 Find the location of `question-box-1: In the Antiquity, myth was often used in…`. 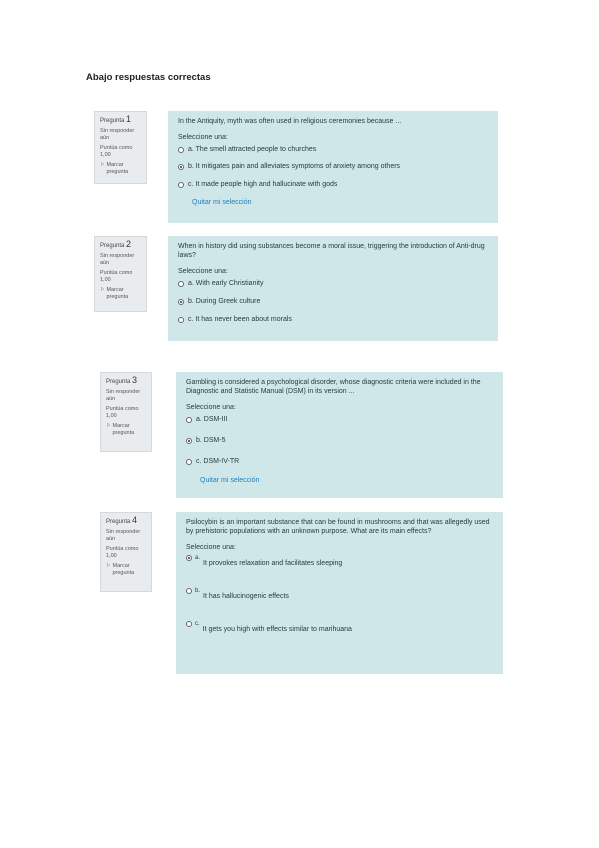

question-box-1: In the Antiquity, myth was often used in… is located at coordinates (333, 167).